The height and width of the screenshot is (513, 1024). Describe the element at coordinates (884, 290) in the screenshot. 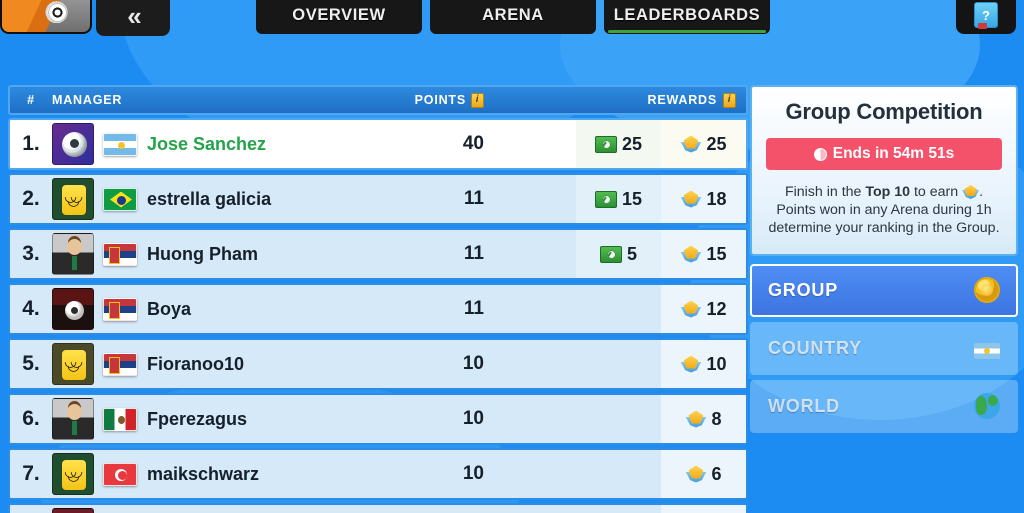

I see `scope-group: GROUP` at that location.